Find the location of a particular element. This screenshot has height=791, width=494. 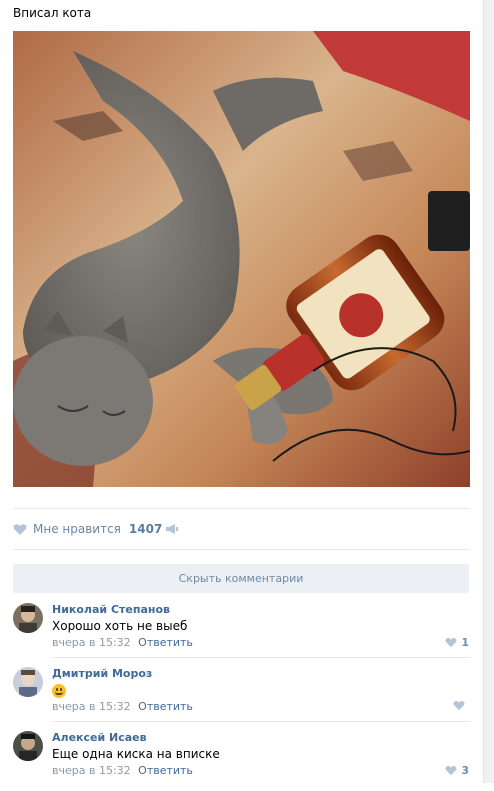

comment-text is located at coordinates (59, 690).